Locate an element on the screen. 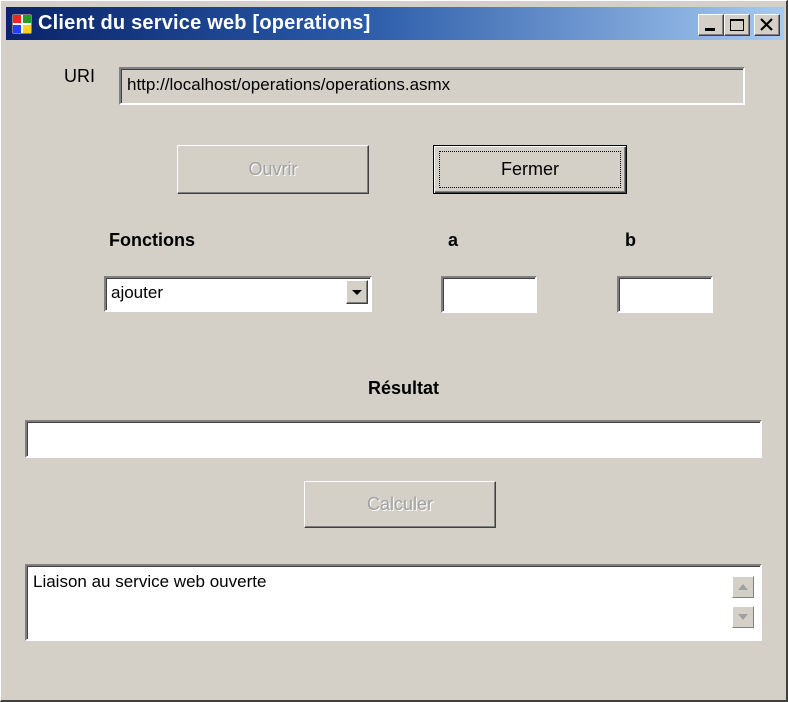 Image resolution: width=788 pixels, height=702 pixels. chevron-down-icon is located at coordinates (357, 292).